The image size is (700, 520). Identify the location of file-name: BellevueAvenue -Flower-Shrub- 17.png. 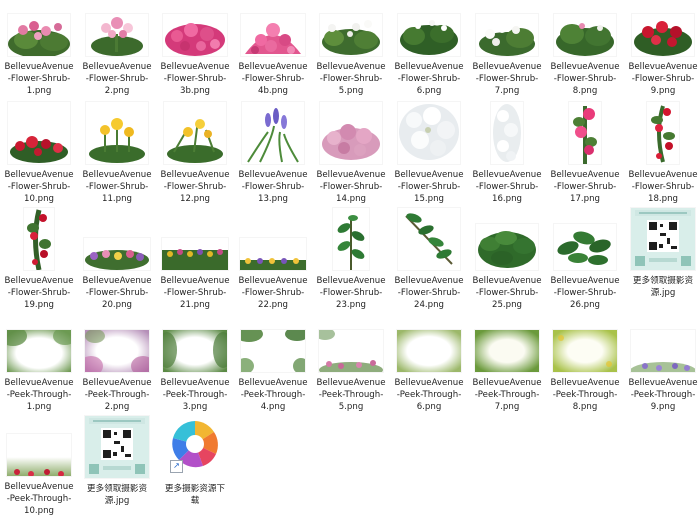
(585, 187).